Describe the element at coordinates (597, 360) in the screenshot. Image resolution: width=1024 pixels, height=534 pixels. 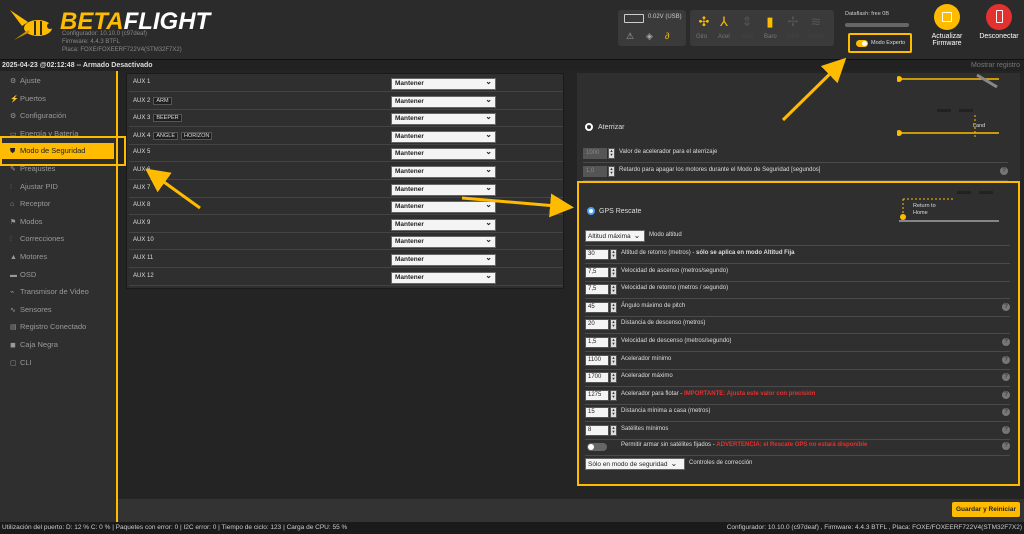
I see `gps-setting-input: 1100` at that location.